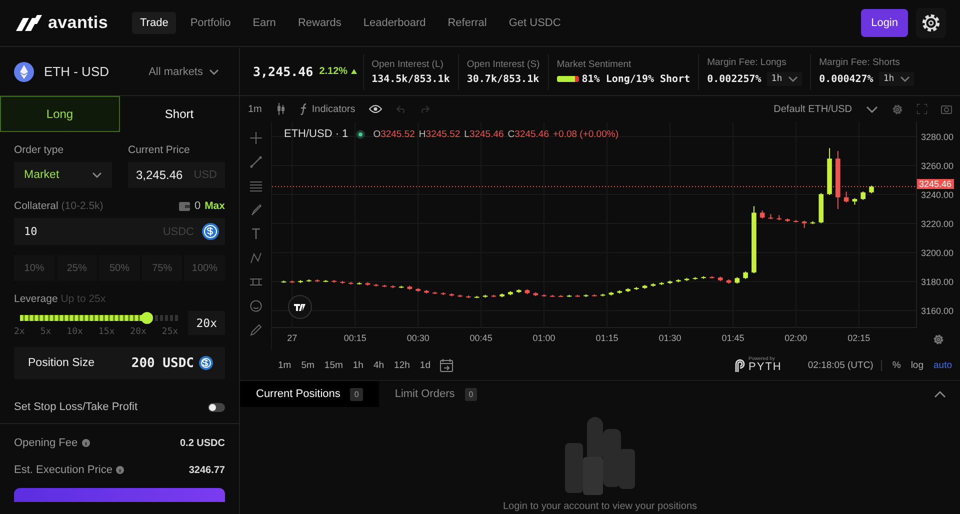 The image size is (960, 514). I want to click on interval-option: 12h, so click(402, 365).